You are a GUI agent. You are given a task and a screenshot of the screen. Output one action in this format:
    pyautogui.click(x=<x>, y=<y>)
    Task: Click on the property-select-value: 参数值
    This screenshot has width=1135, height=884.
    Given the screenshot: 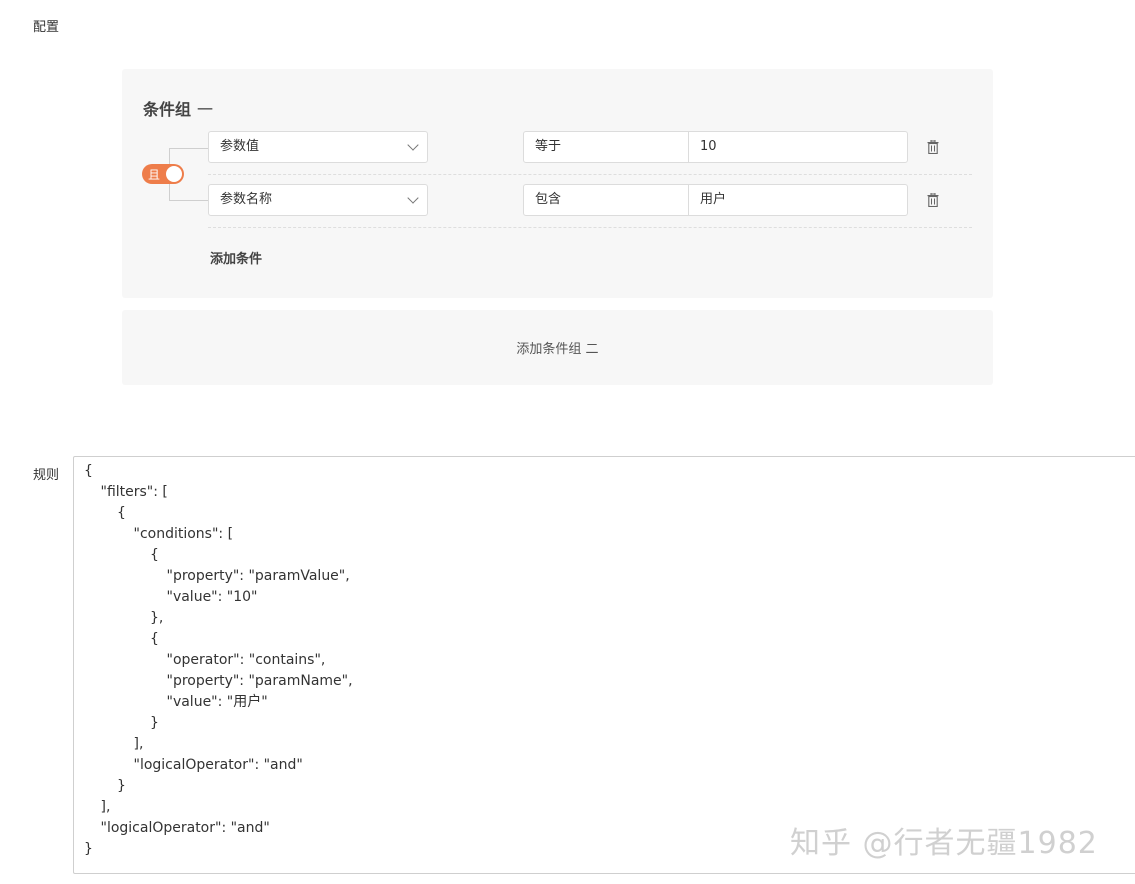 What is the action you would take?
    pyautogui.click(x=240, y=146)
    